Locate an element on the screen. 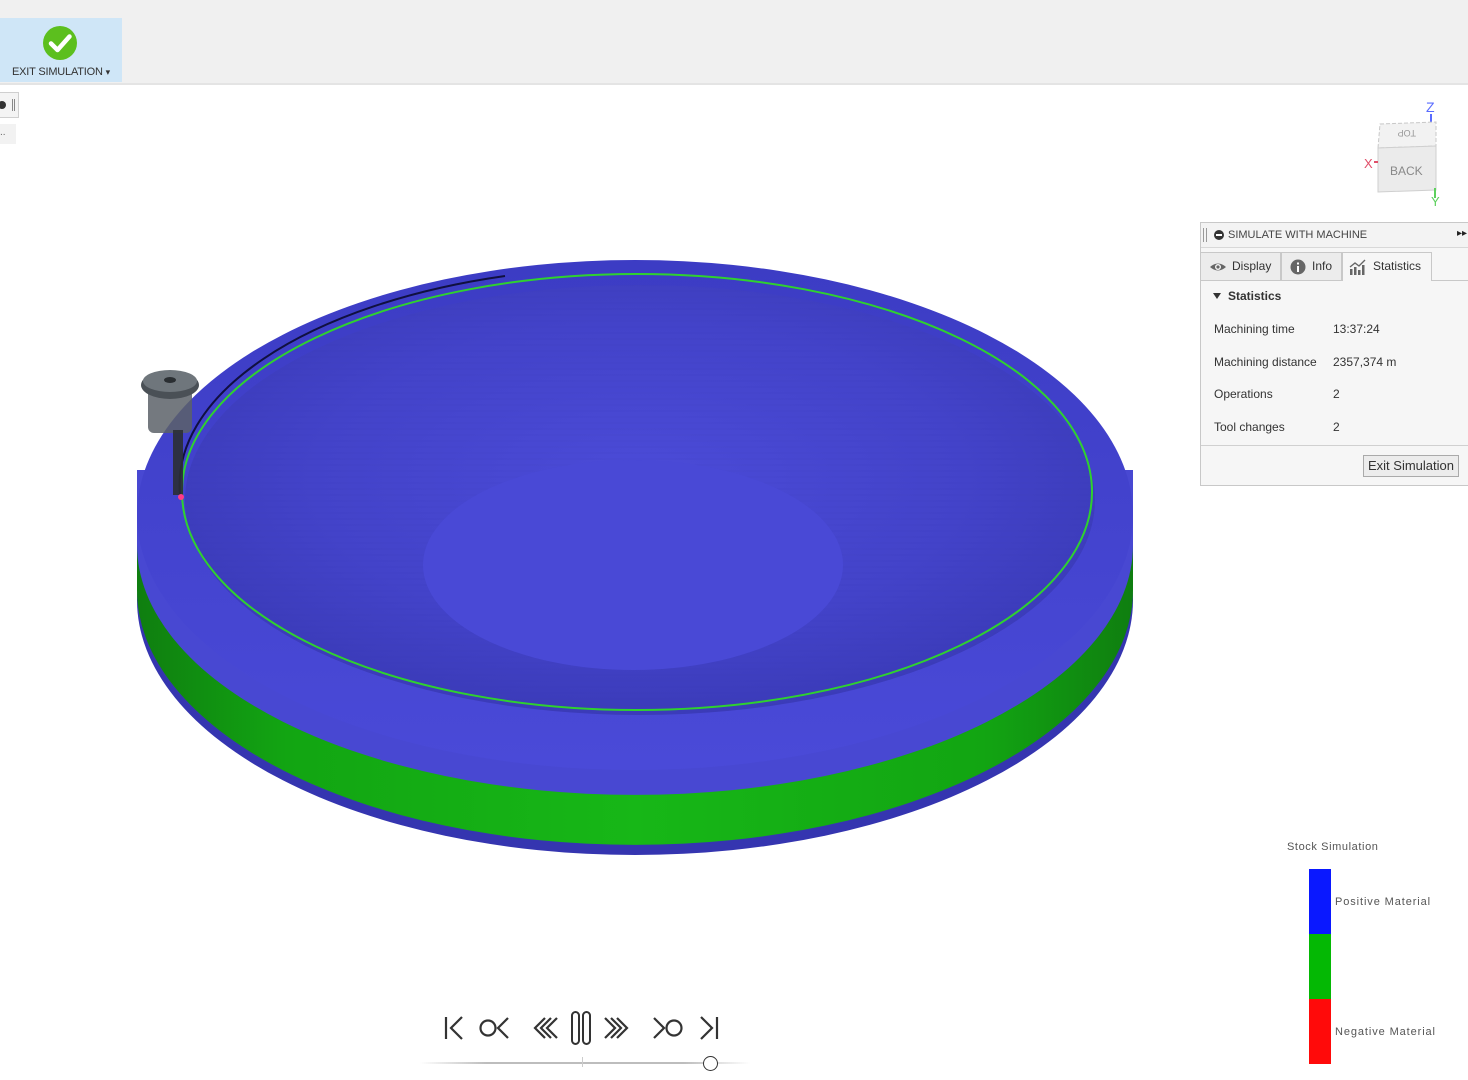 This screenshot has width=1468, height=1080. tab-statistics-label: Statistics is located at coordinates (1397, 266).